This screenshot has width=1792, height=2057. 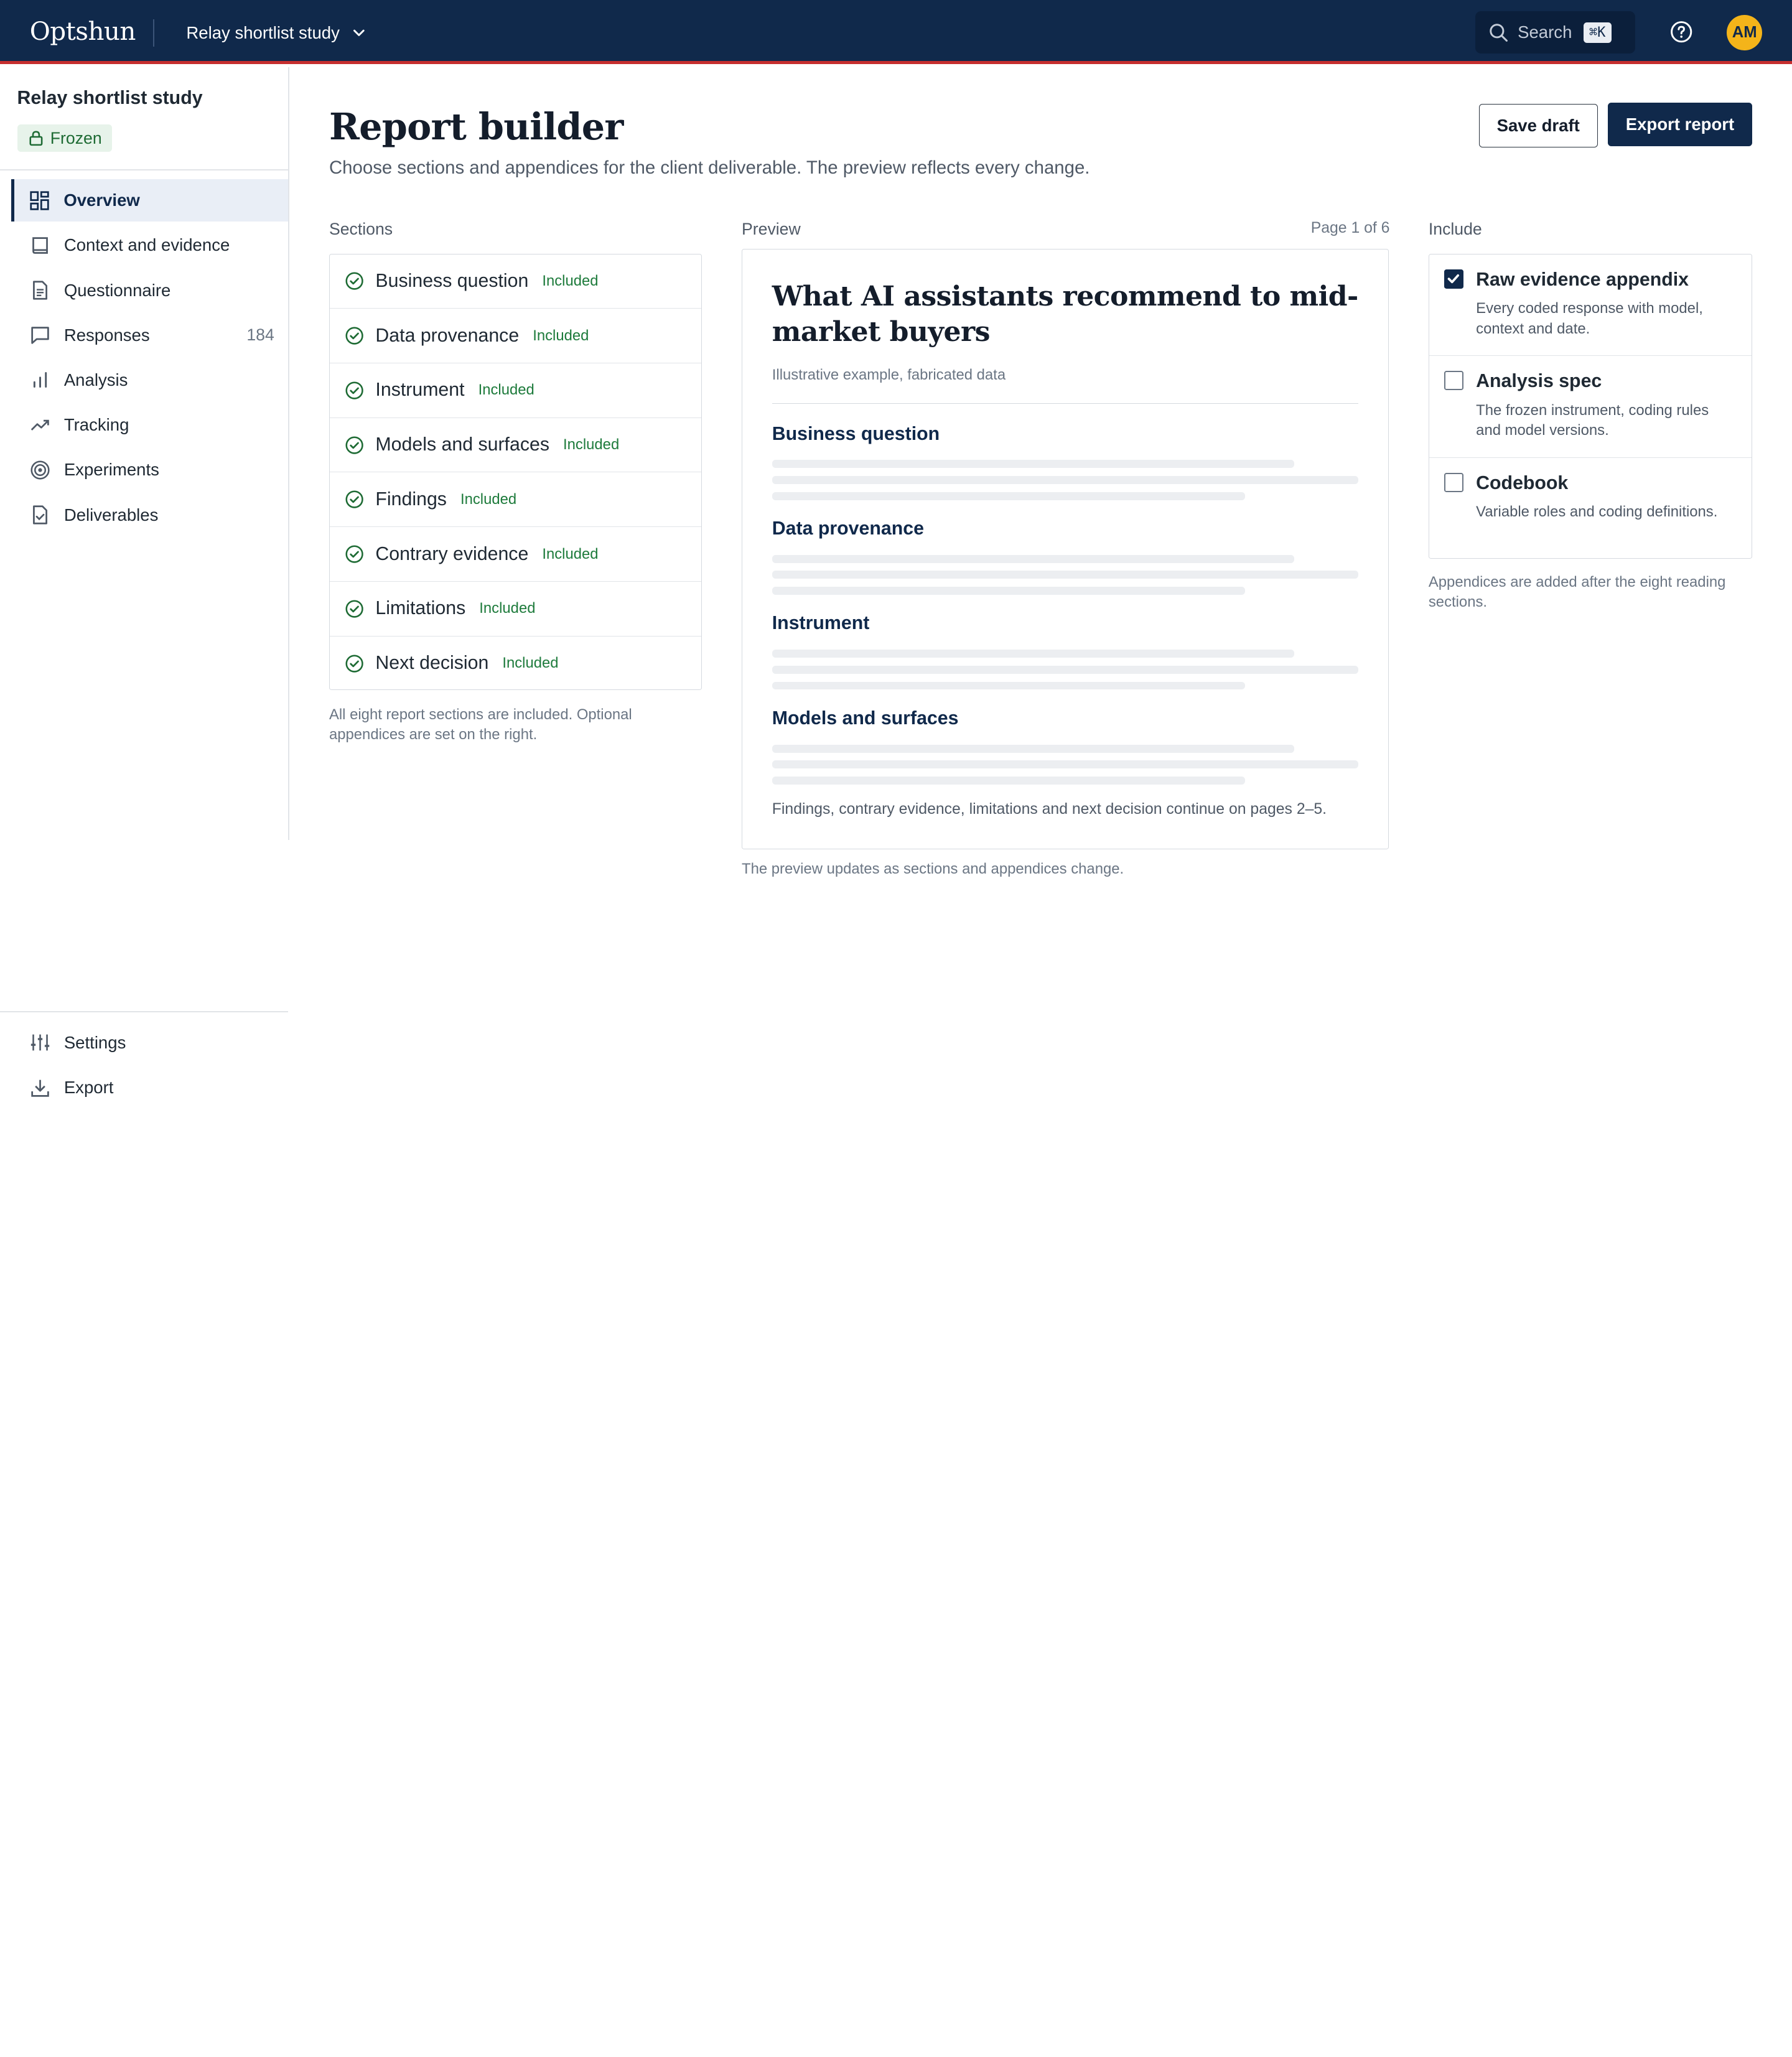 I want to click on sidebar-bottom-nav: Settings Export, so click(x=149, y=1066).